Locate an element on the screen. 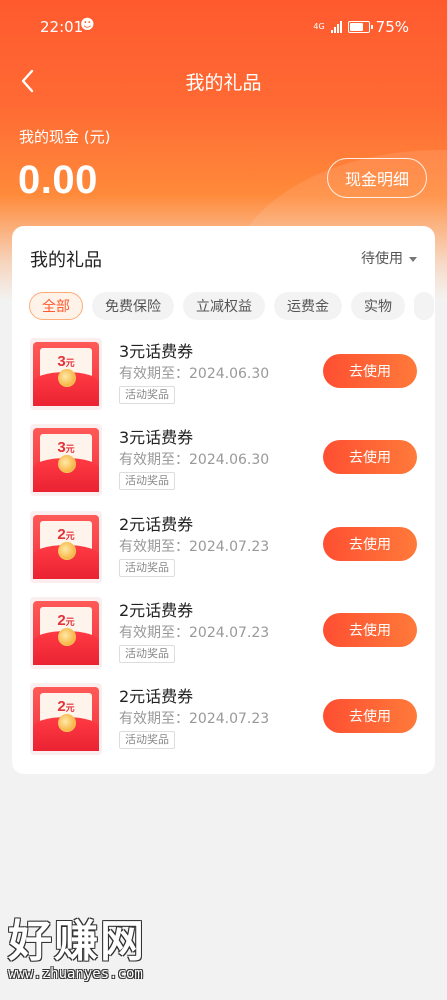 The image size is (447, 1000). tab-all: 全部 is located at coordinates (56, 306).